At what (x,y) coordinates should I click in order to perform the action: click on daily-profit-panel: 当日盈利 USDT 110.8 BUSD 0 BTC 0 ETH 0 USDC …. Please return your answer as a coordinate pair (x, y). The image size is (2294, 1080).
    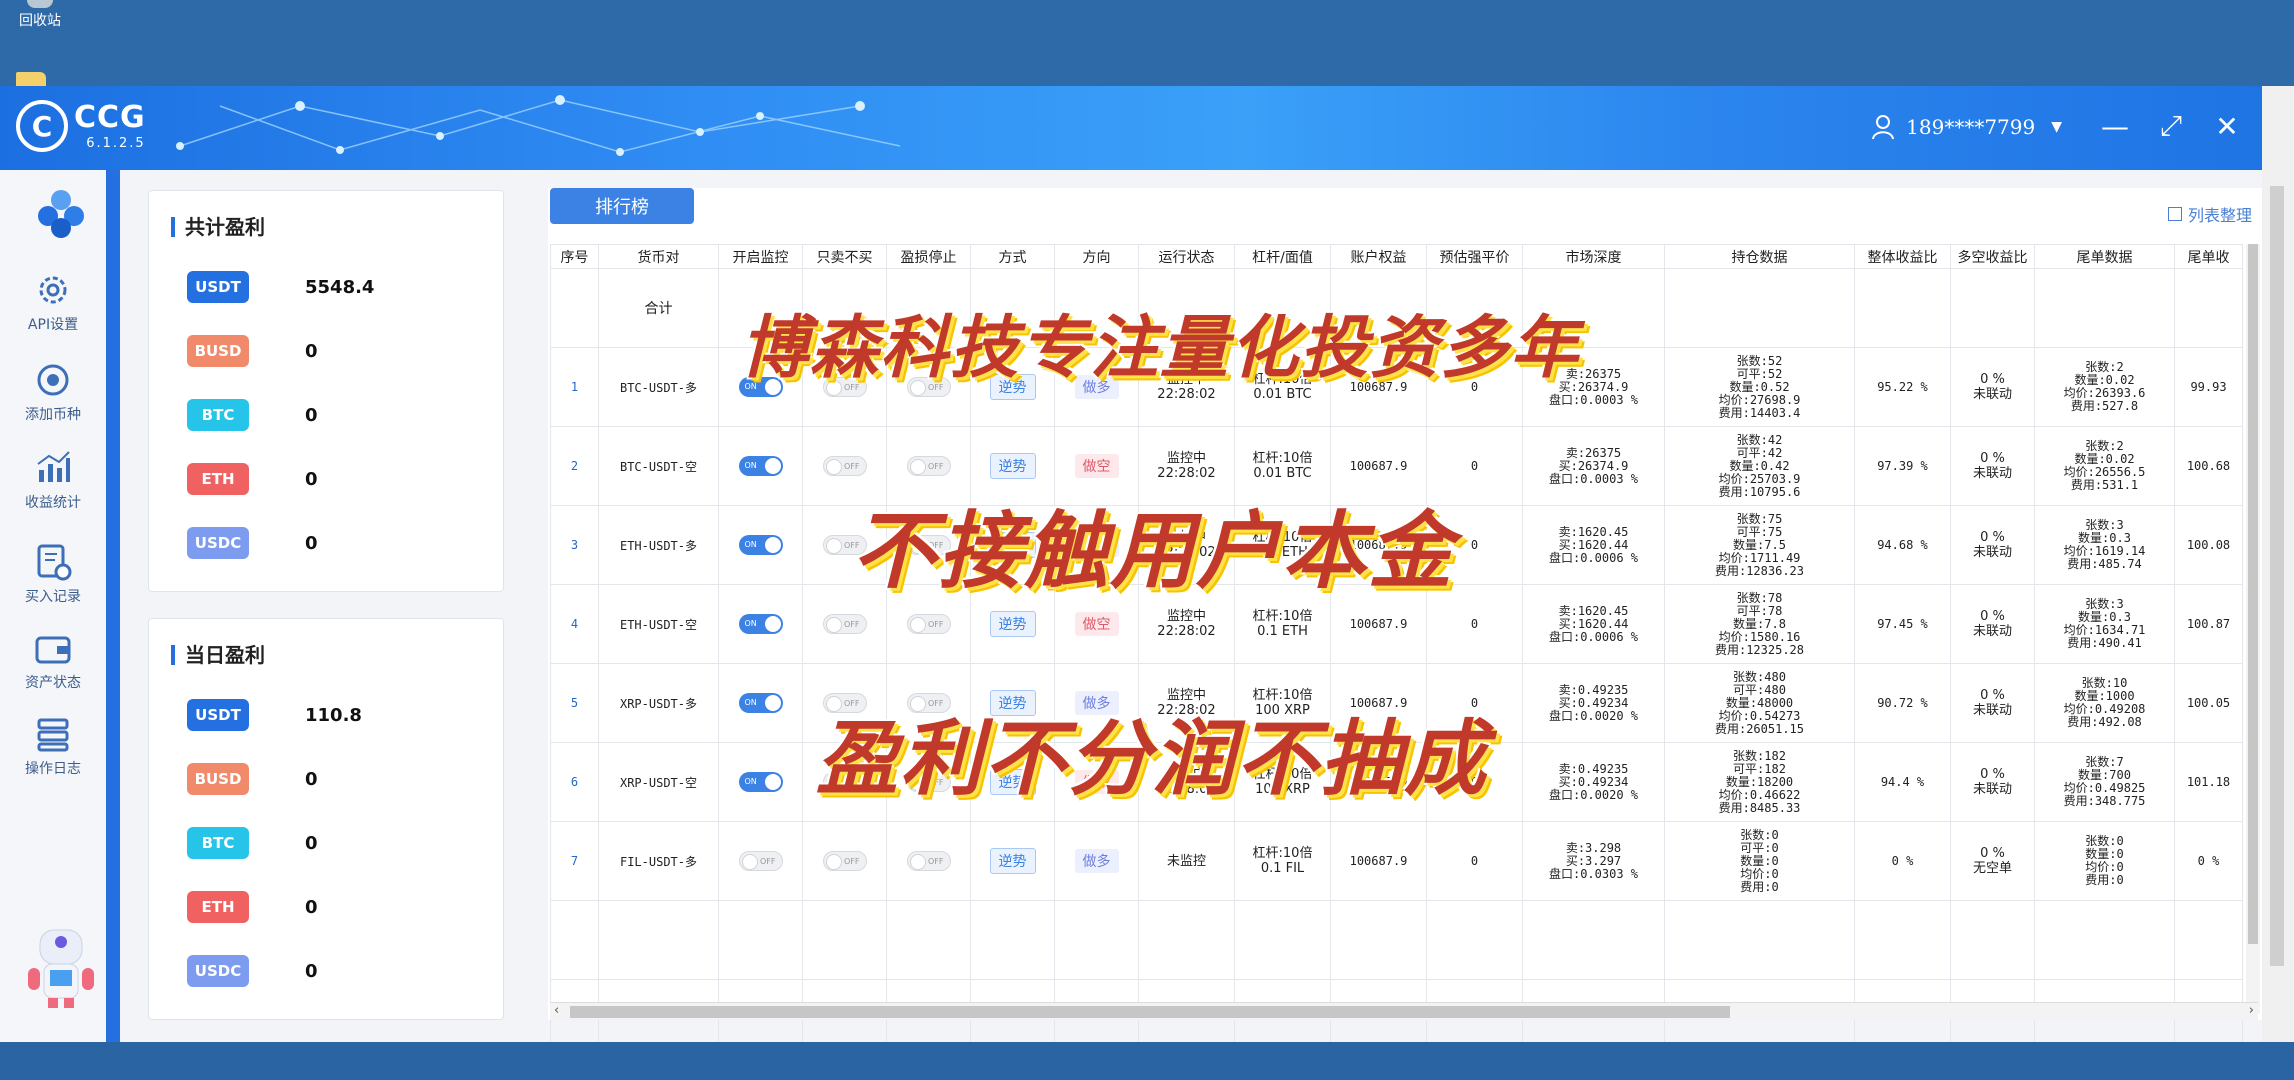
    Looking at the image, I should click on (326, 819).